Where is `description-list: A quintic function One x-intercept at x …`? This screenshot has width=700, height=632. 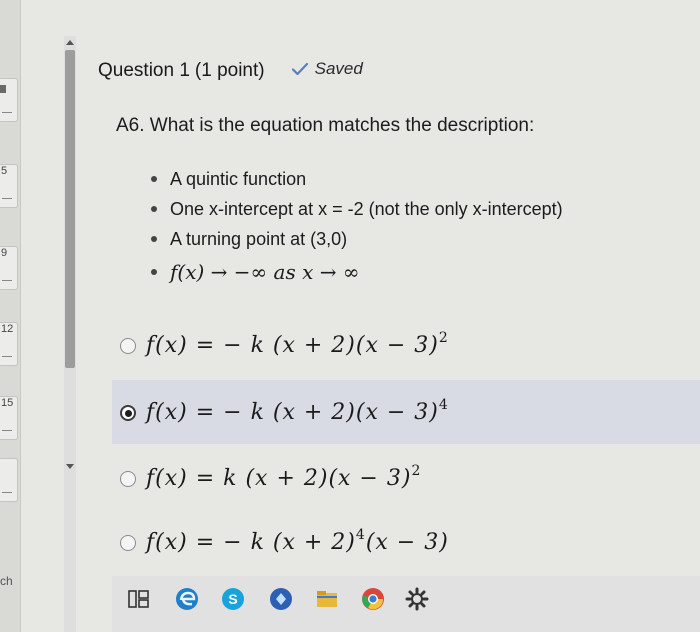 description-list: A quintic function One x-intercept at x … is located at coordinates (355, 225).